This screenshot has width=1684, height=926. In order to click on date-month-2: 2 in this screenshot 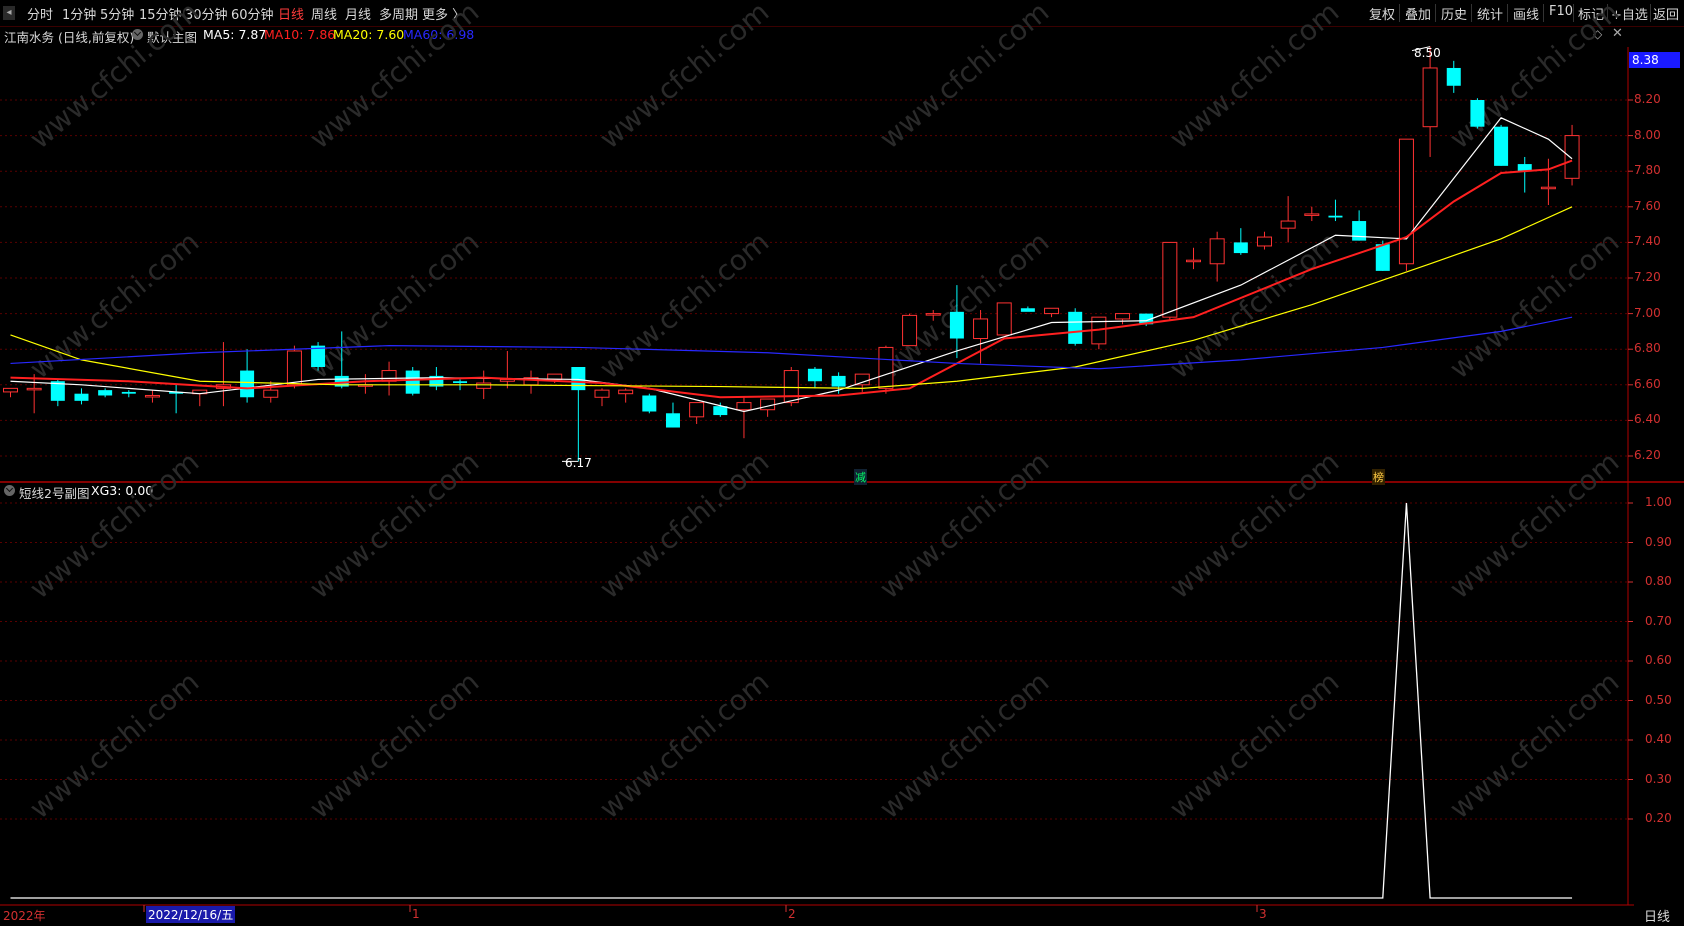, I will do `click(792, 914)`.